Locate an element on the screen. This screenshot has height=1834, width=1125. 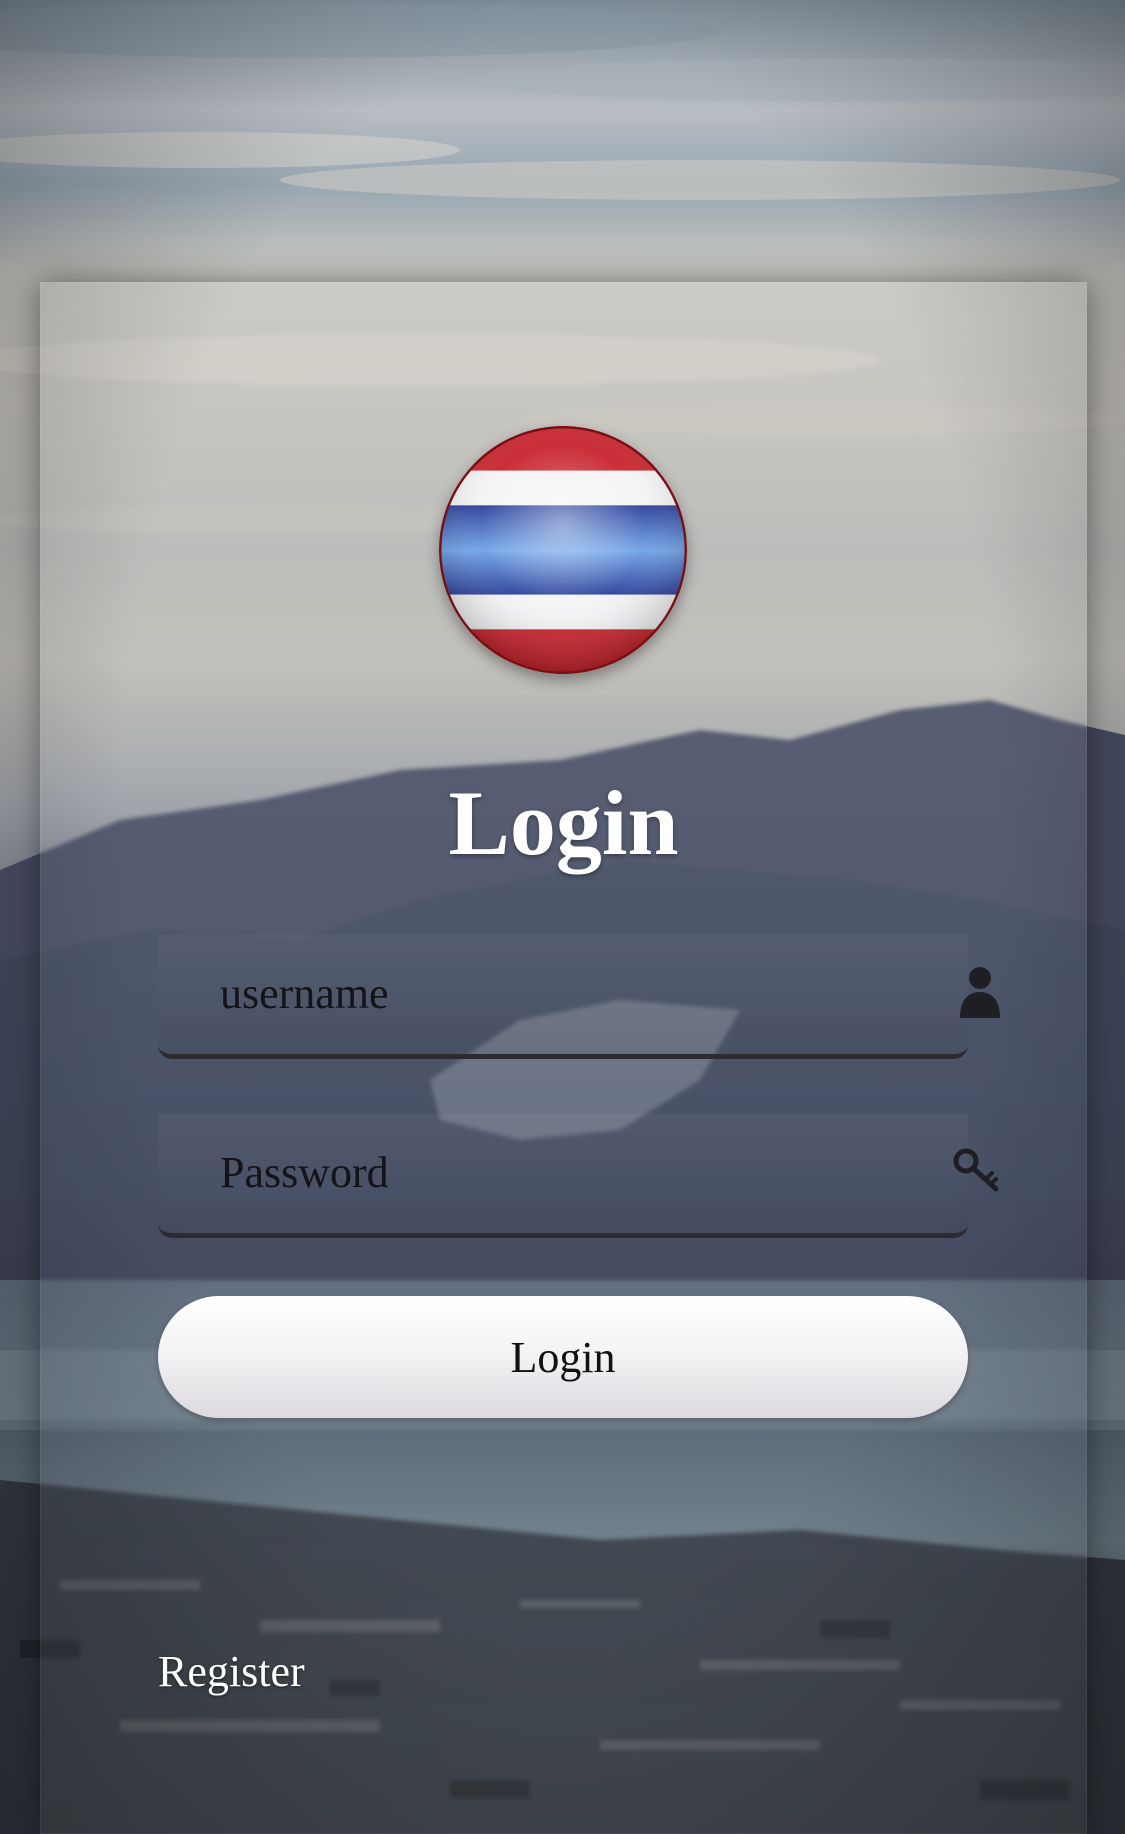
register-link: Register is located at coordinates (231, 1671).